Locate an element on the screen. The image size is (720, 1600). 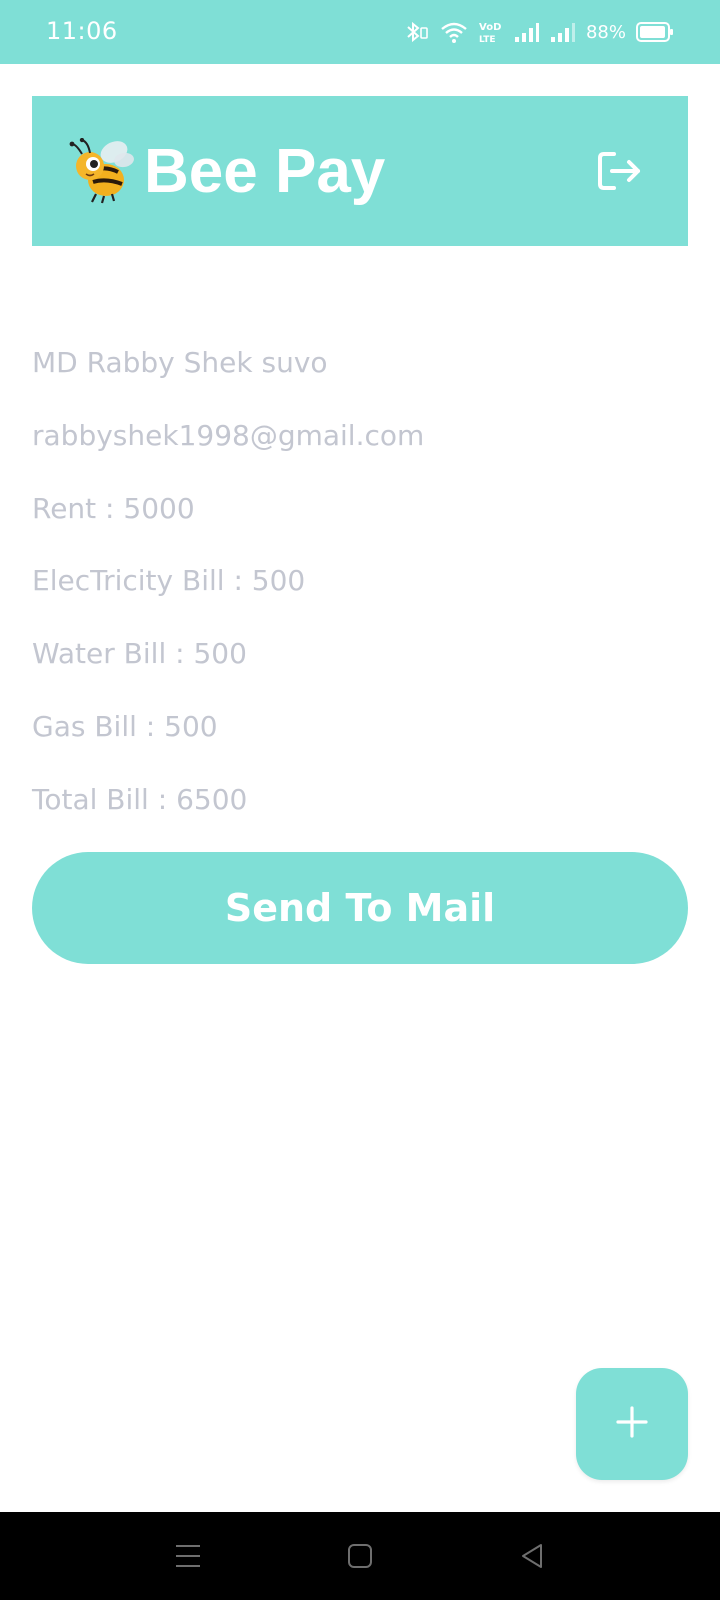
back-icon is located at coordinates (532, 1556).